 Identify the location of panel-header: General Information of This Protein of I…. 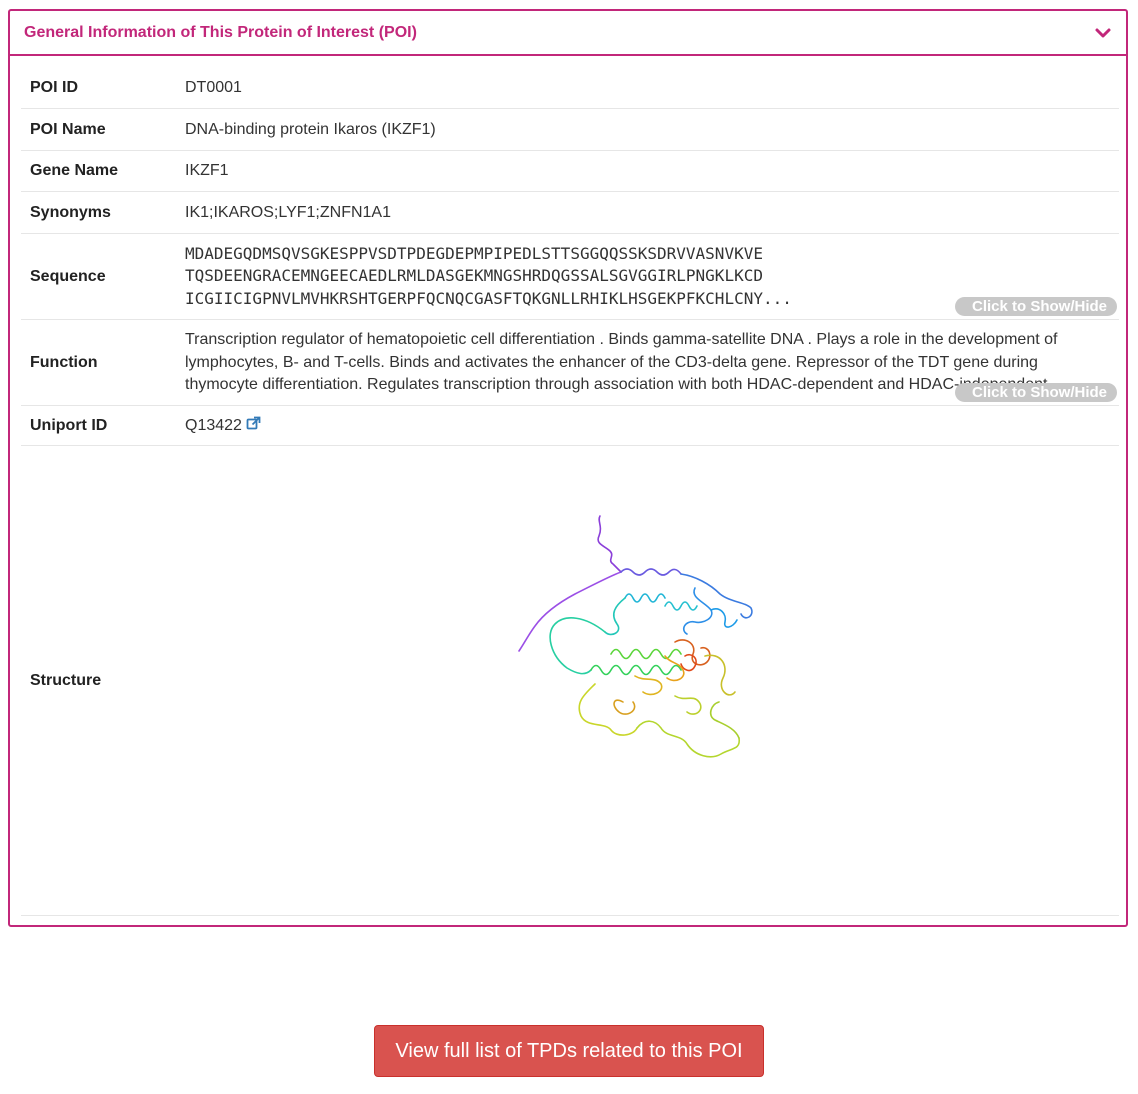
(568, 33).